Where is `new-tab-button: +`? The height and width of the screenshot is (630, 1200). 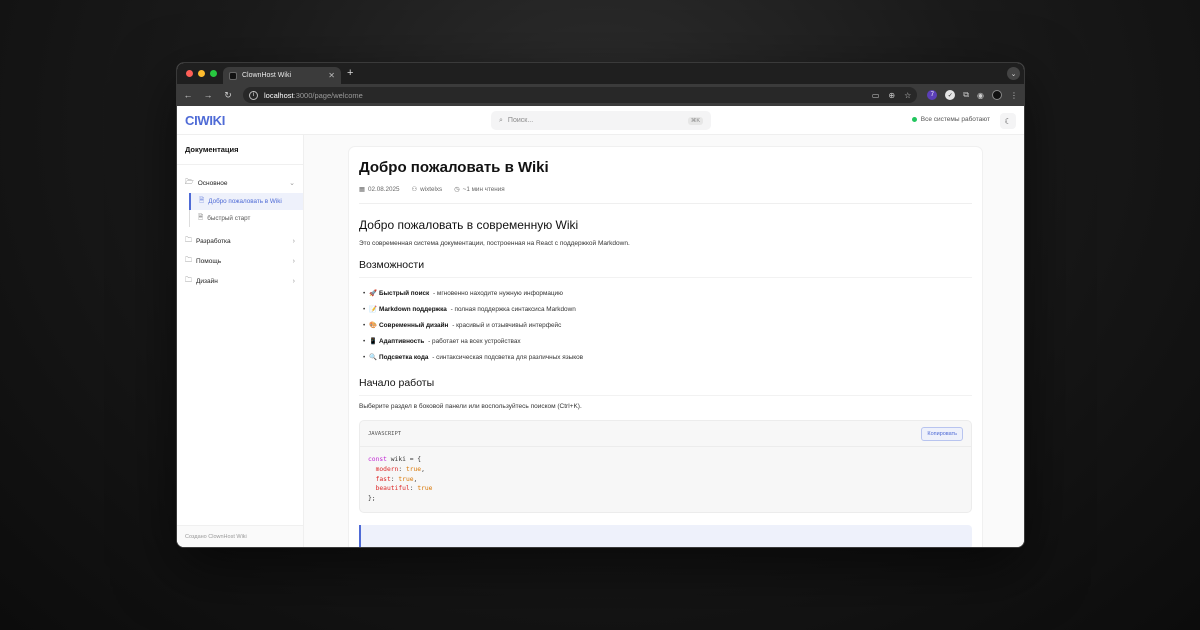
new-tab-button: + is located at coordinates (350, 73).